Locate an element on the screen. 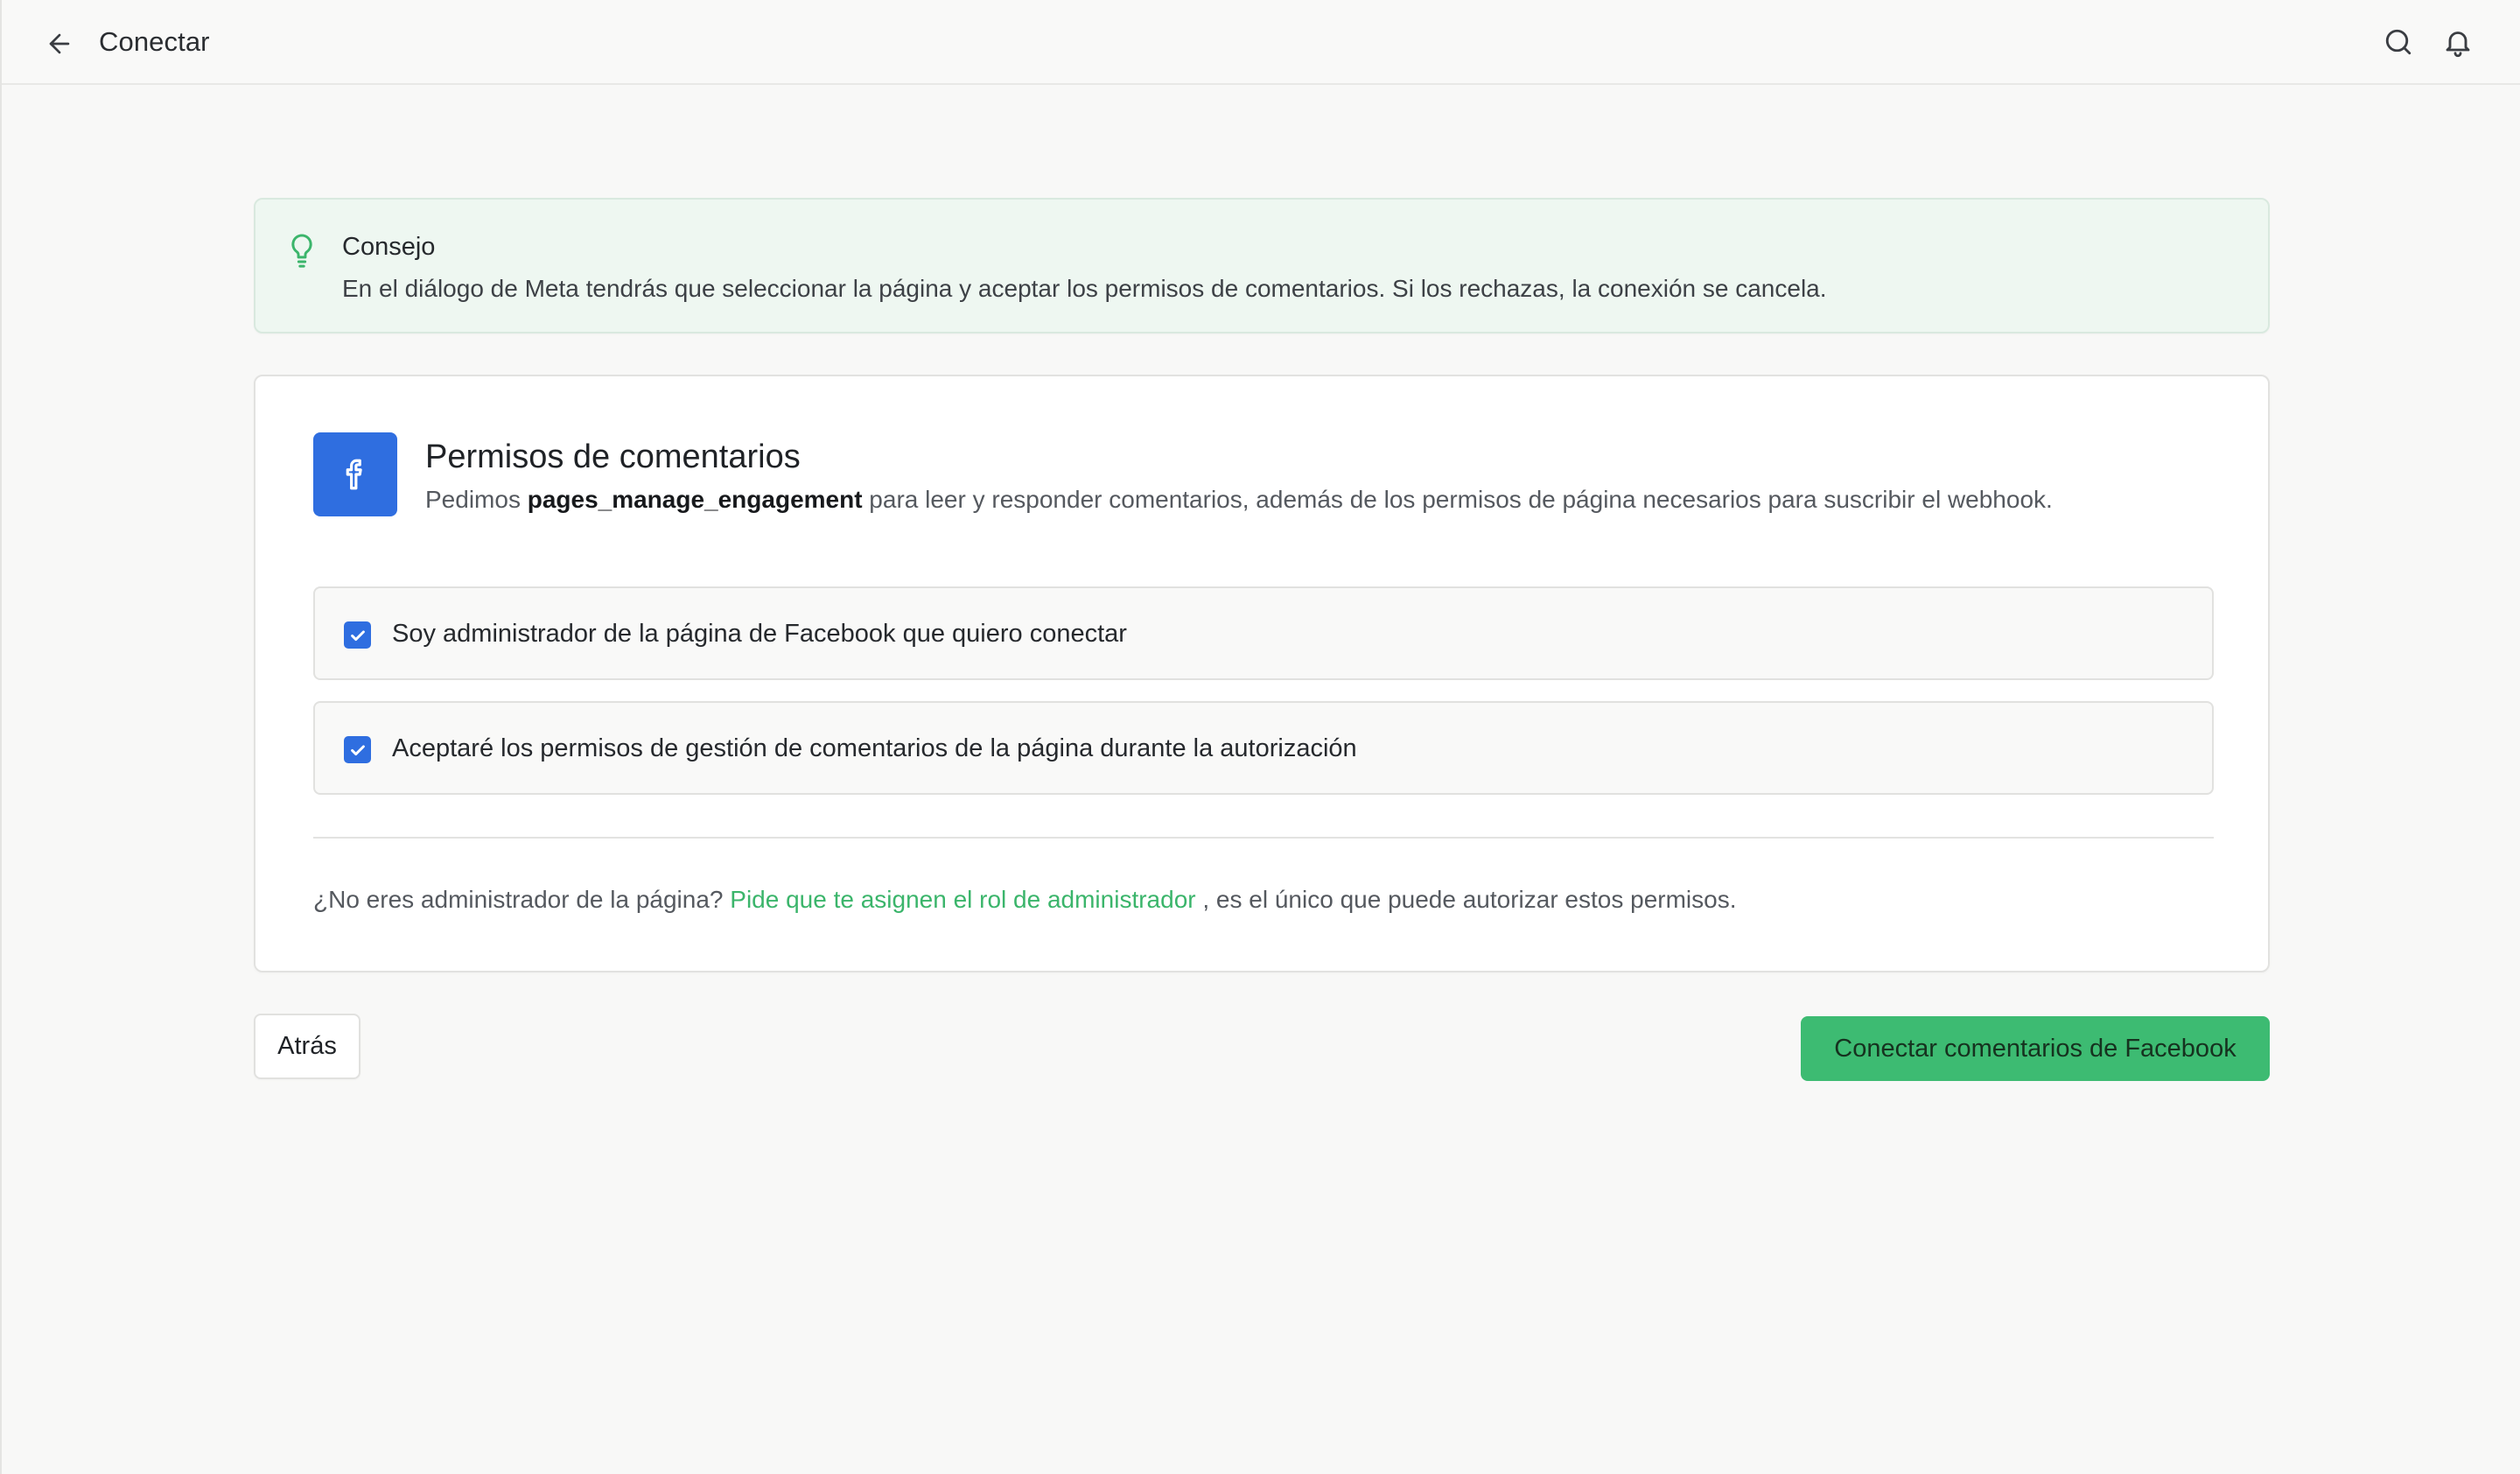 The width and height of the screenshot is (2520, 1474). permissions-scope: pages_manage_engagement is located at coordinates (695, 499).